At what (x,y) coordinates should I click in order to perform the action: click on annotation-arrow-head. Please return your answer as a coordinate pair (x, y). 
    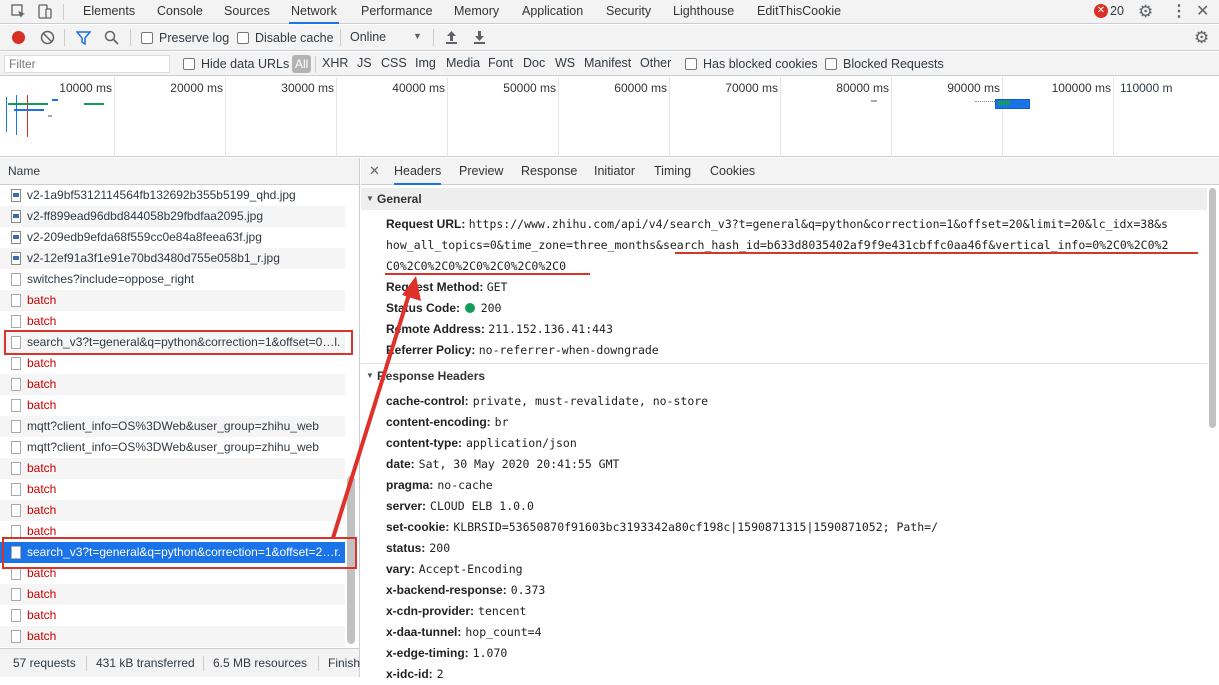
    Looking at the image, I should click on (411, 288).